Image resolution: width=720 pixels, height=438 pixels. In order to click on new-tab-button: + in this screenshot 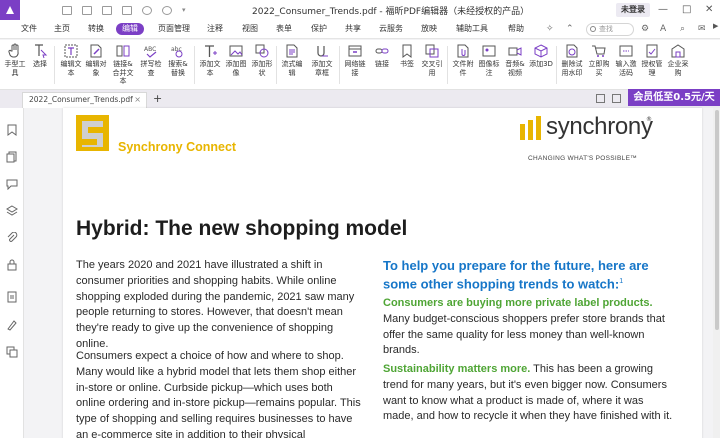, I will do `click(157, 99)`.